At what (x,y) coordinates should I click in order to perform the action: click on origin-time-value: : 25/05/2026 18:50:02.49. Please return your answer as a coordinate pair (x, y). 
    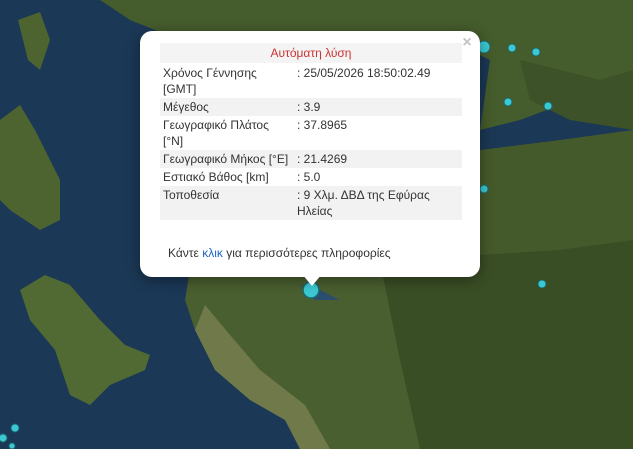
    Looking at the image, I should click on (364, 73).